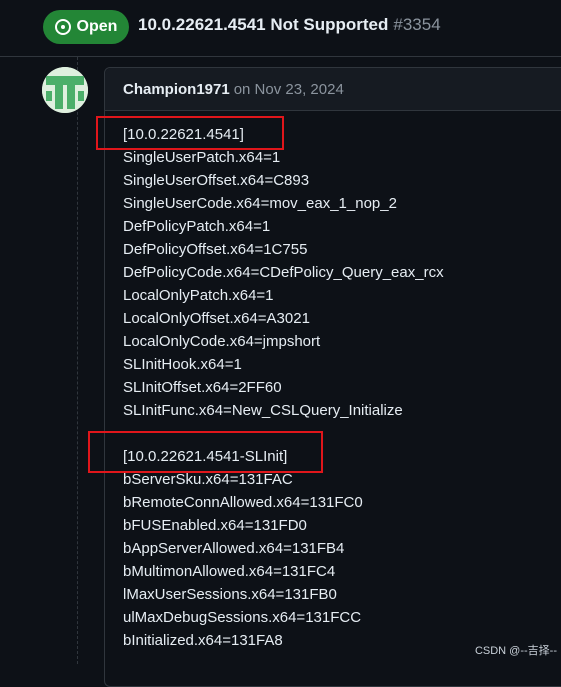  I want to click on avatar, so click(65, 90).